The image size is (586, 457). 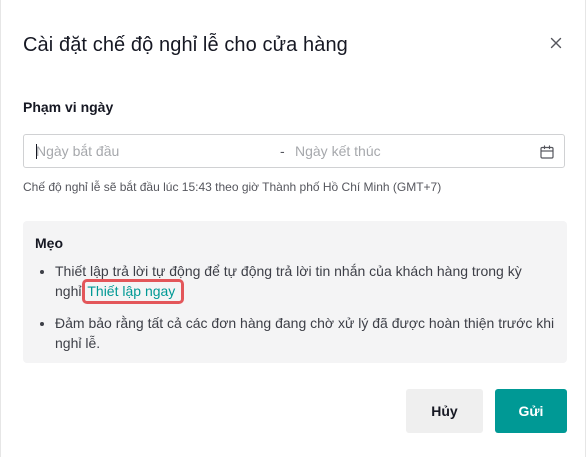 I want to click on close-button, so click(x=556, y=43).